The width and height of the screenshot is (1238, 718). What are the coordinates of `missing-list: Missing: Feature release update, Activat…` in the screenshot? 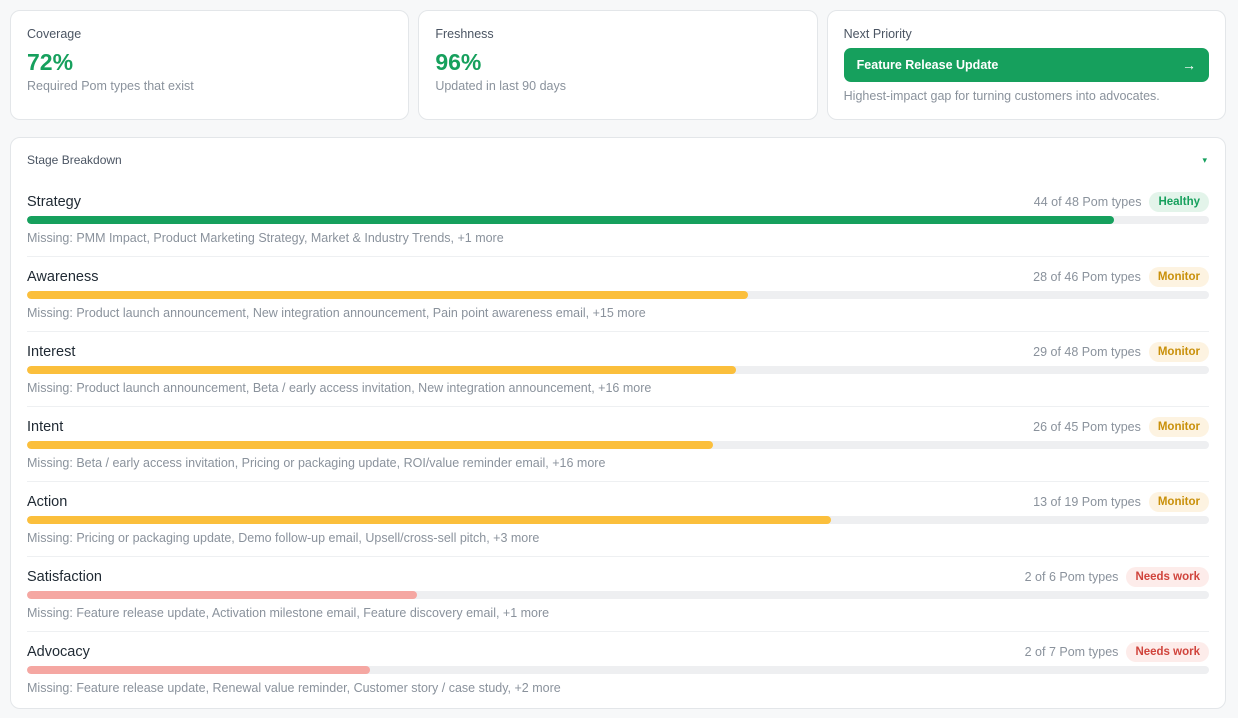 It's located at (288, 613).